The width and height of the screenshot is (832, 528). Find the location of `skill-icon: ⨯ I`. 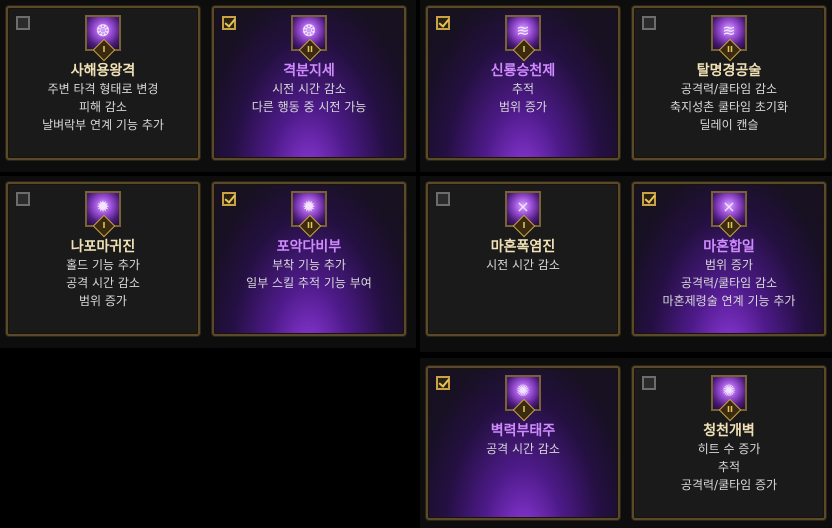

skill-icon: ⨯ I is located at coordinates (523, 214).